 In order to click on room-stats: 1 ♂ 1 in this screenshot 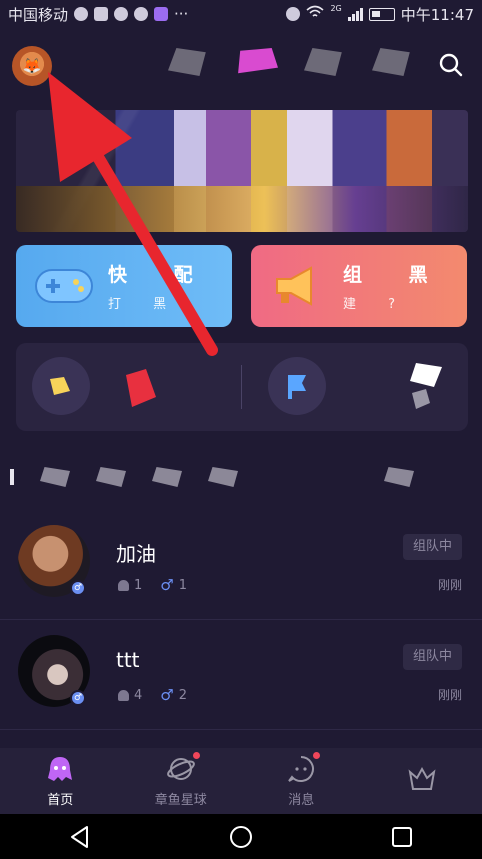, I will do `click(152, 585)`.